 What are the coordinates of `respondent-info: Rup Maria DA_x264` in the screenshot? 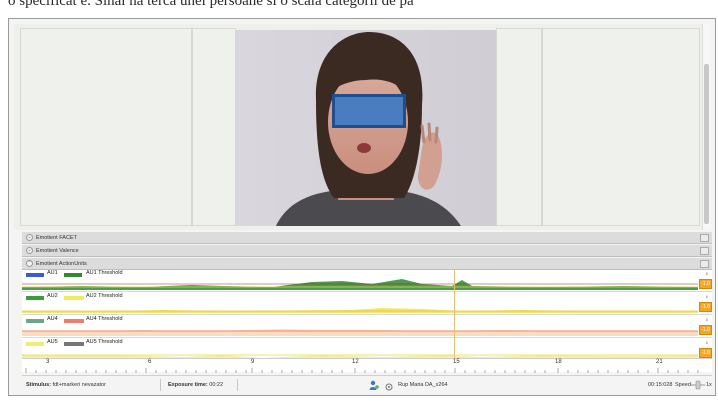 It's located at (408, 385).